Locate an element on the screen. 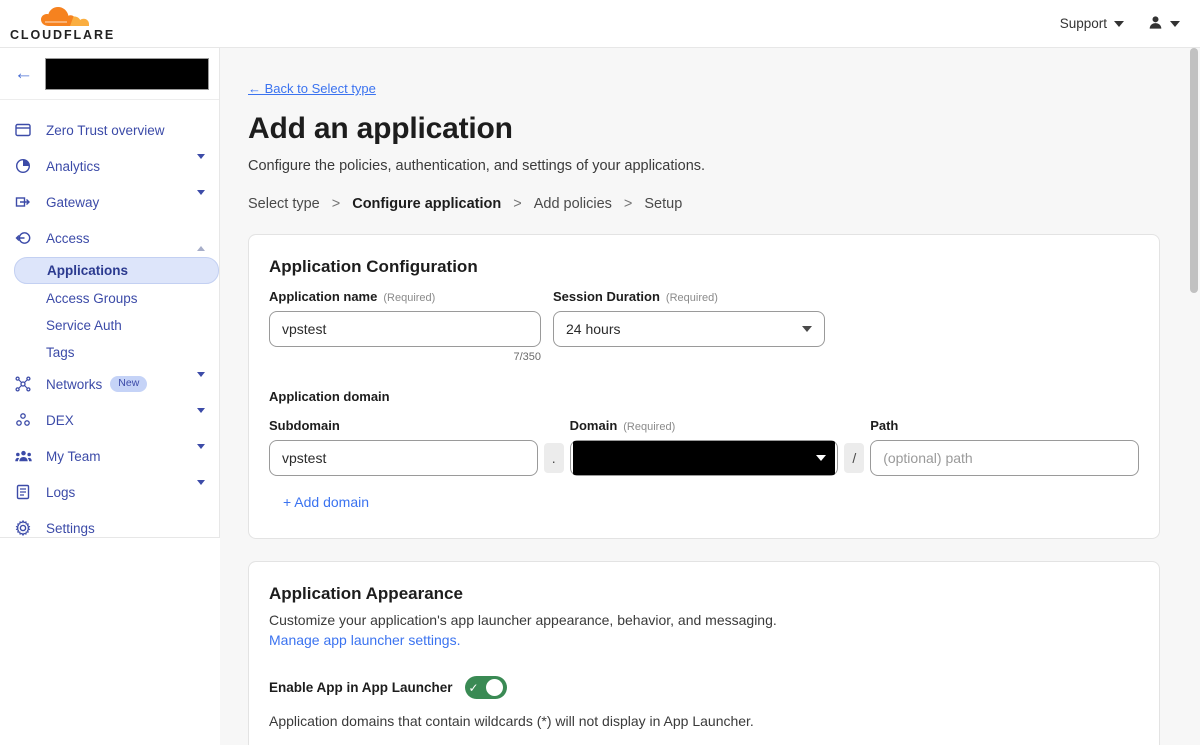  sidebar-item-zero-trust-overview: Zero Trust overview is located at coordinates (109, 130).